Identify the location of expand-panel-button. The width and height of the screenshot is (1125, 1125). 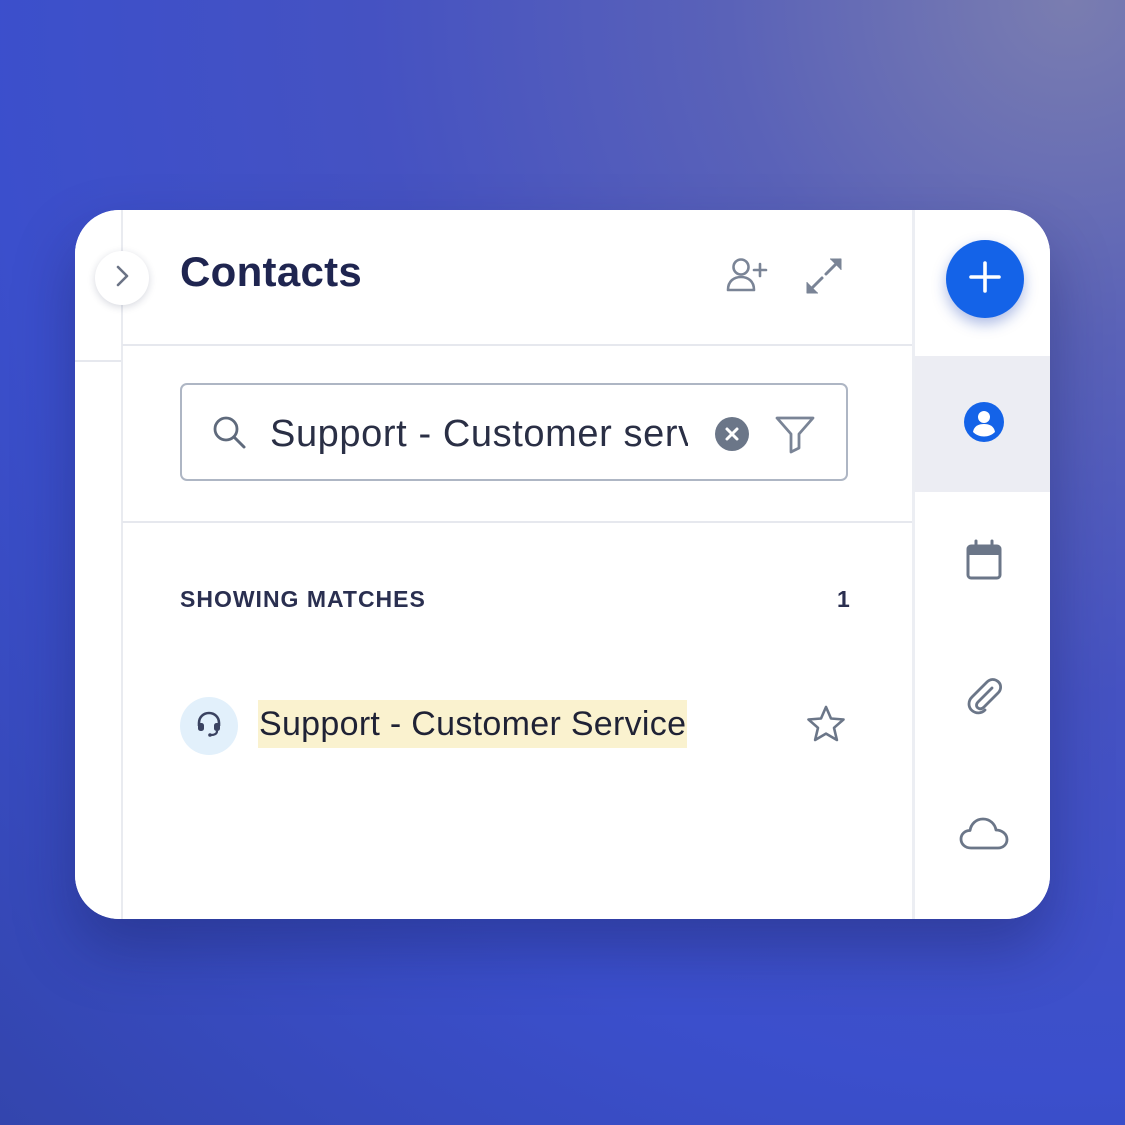
(122, 278).